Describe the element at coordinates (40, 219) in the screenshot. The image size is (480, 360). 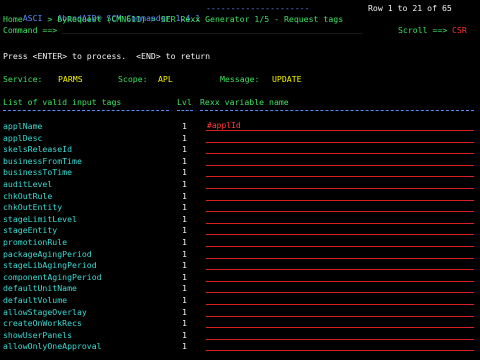
I see `tag-name: stageLimitLevel` at that location.